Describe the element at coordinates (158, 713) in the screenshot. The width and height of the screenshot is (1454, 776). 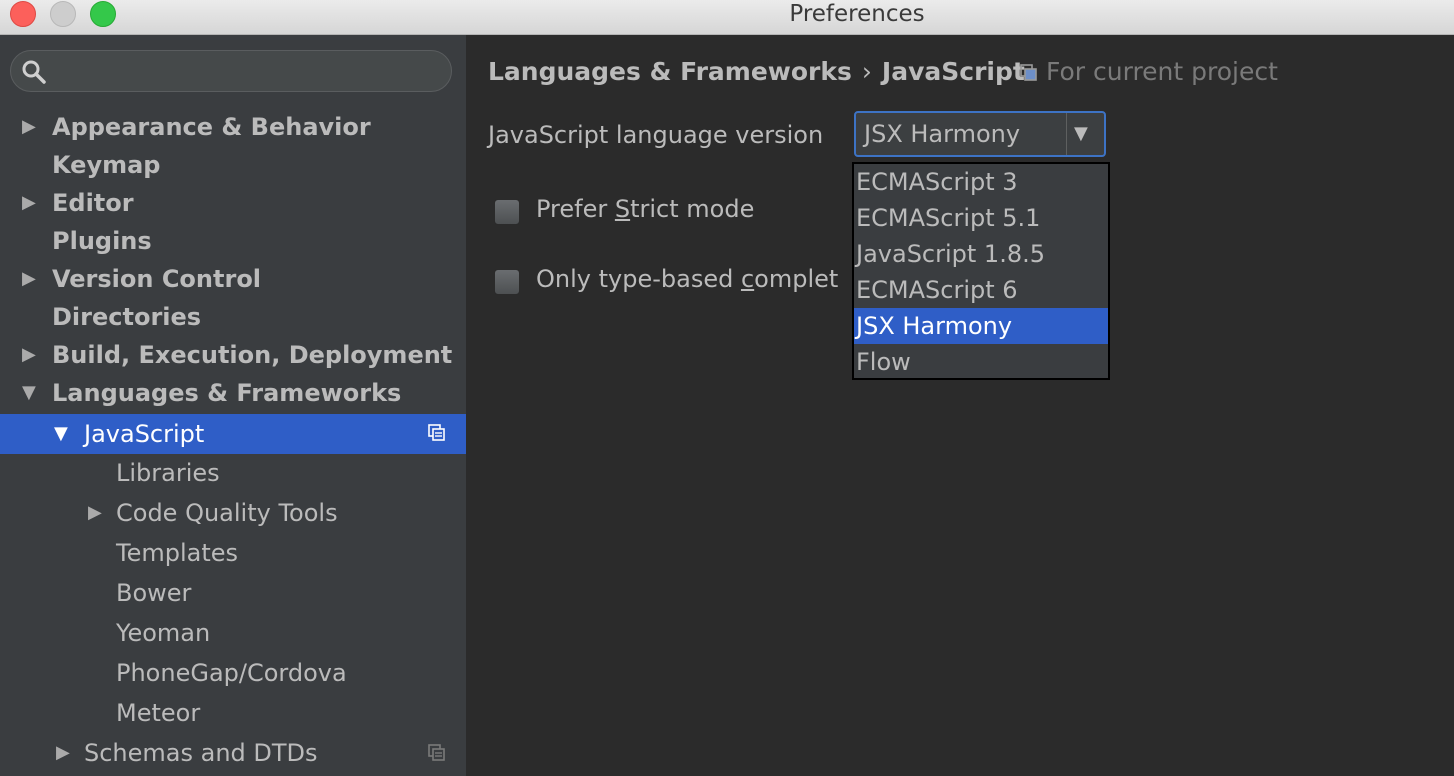
I see `sidebar-item-label: Meteor` at that location.